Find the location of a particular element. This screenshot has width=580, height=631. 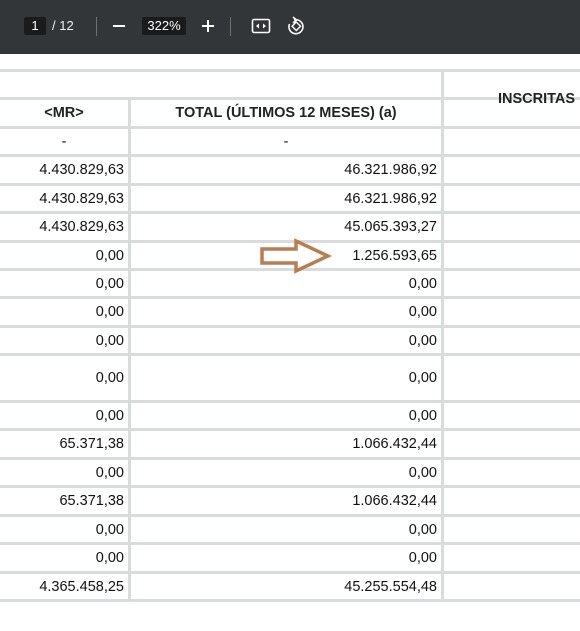

rotate-icon is located at coordinates (296, 25).